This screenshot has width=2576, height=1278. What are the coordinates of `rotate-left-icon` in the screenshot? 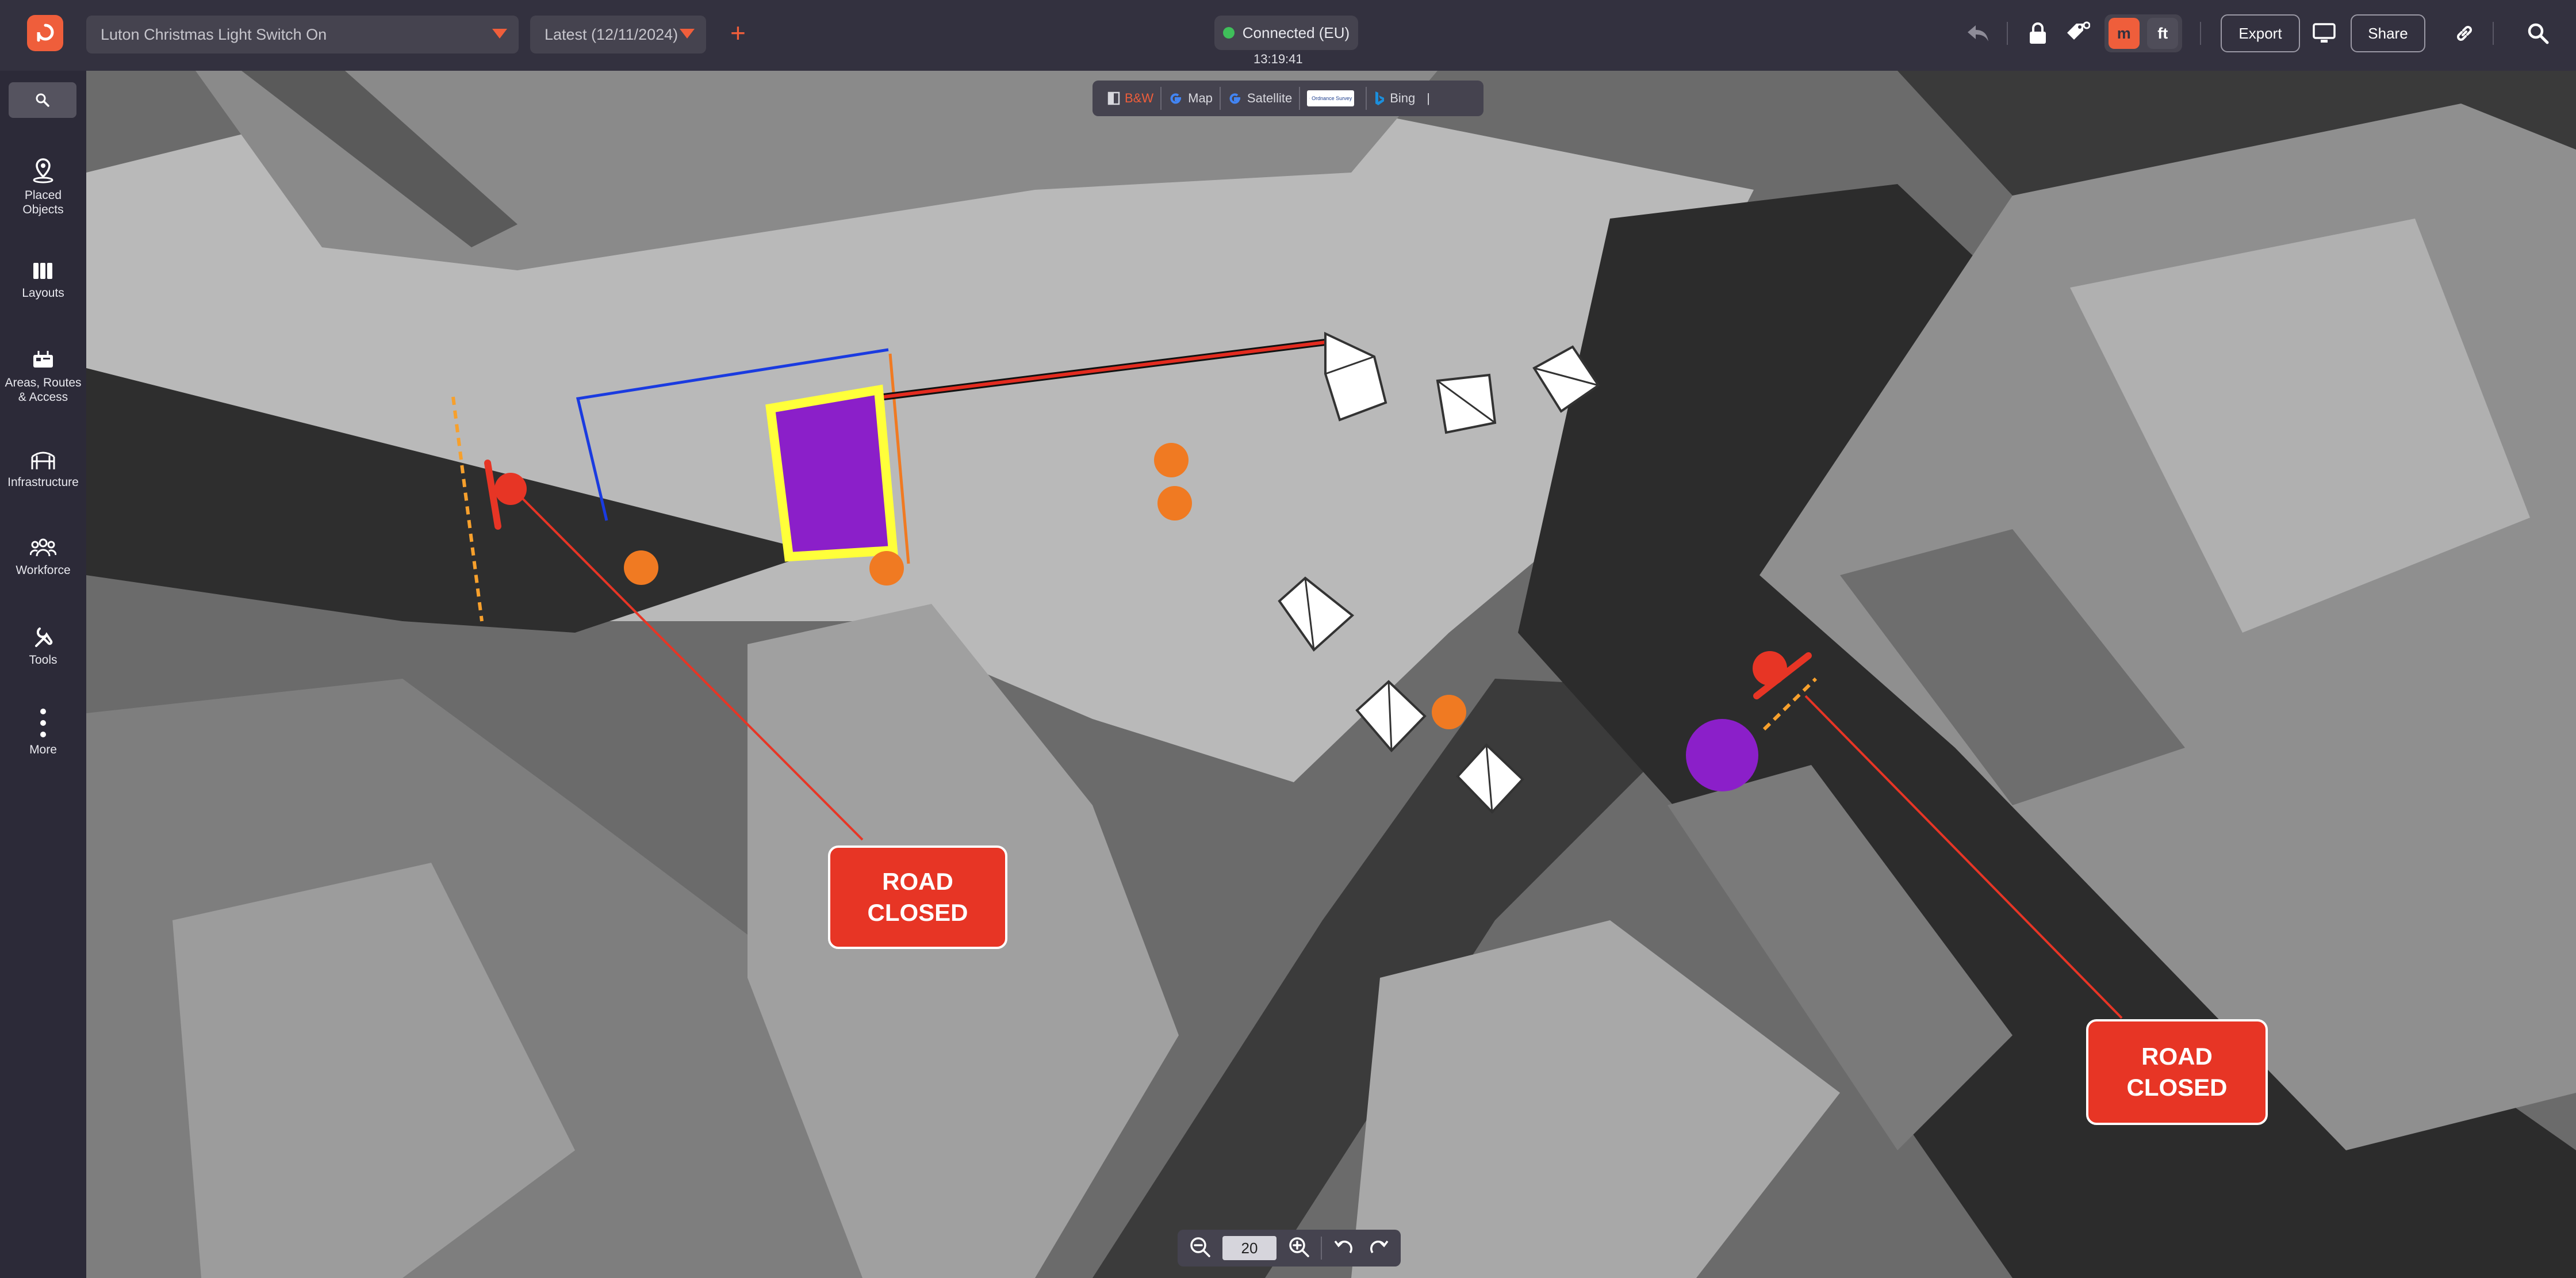 It's located at (1344, 1248).